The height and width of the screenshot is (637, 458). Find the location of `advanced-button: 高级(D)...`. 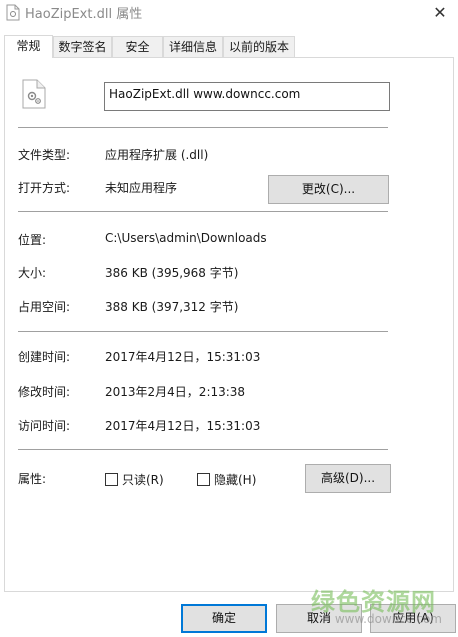

advanced-button: 高级(D)... is located at coordinates (348, 478).